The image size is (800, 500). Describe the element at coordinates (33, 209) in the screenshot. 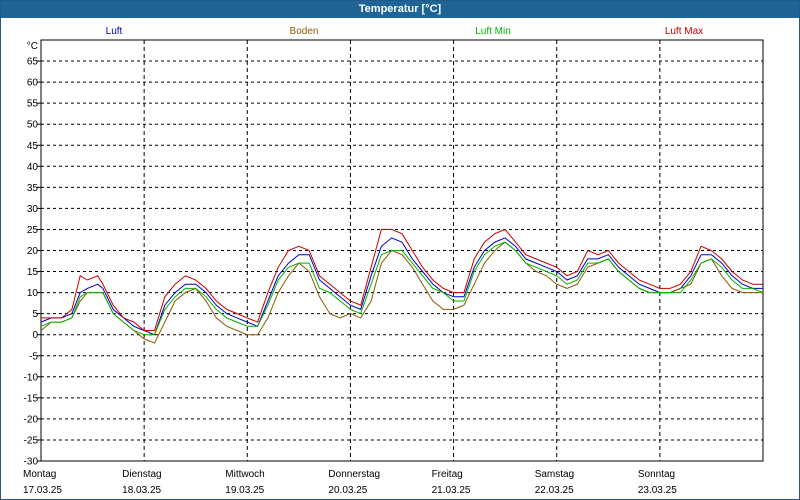

I see `y-tick-label: 30` at that location.